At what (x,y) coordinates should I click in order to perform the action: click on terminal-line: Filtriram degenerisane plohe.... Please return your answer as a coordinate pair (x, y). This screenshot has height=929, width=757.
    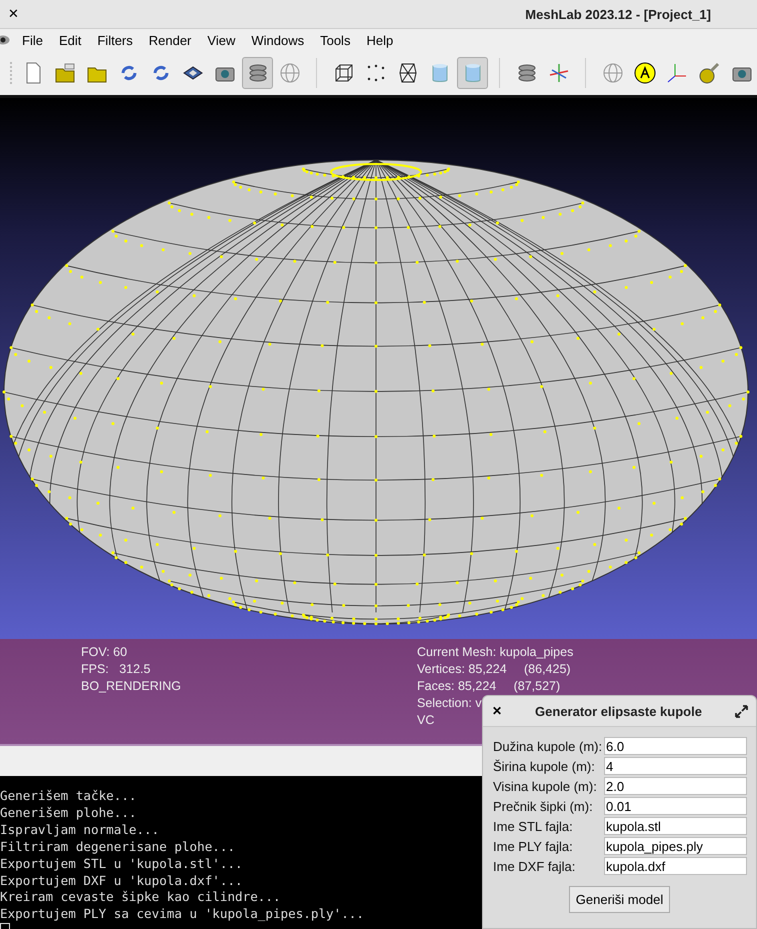
    Looking at the image, I should click on (118, 847).